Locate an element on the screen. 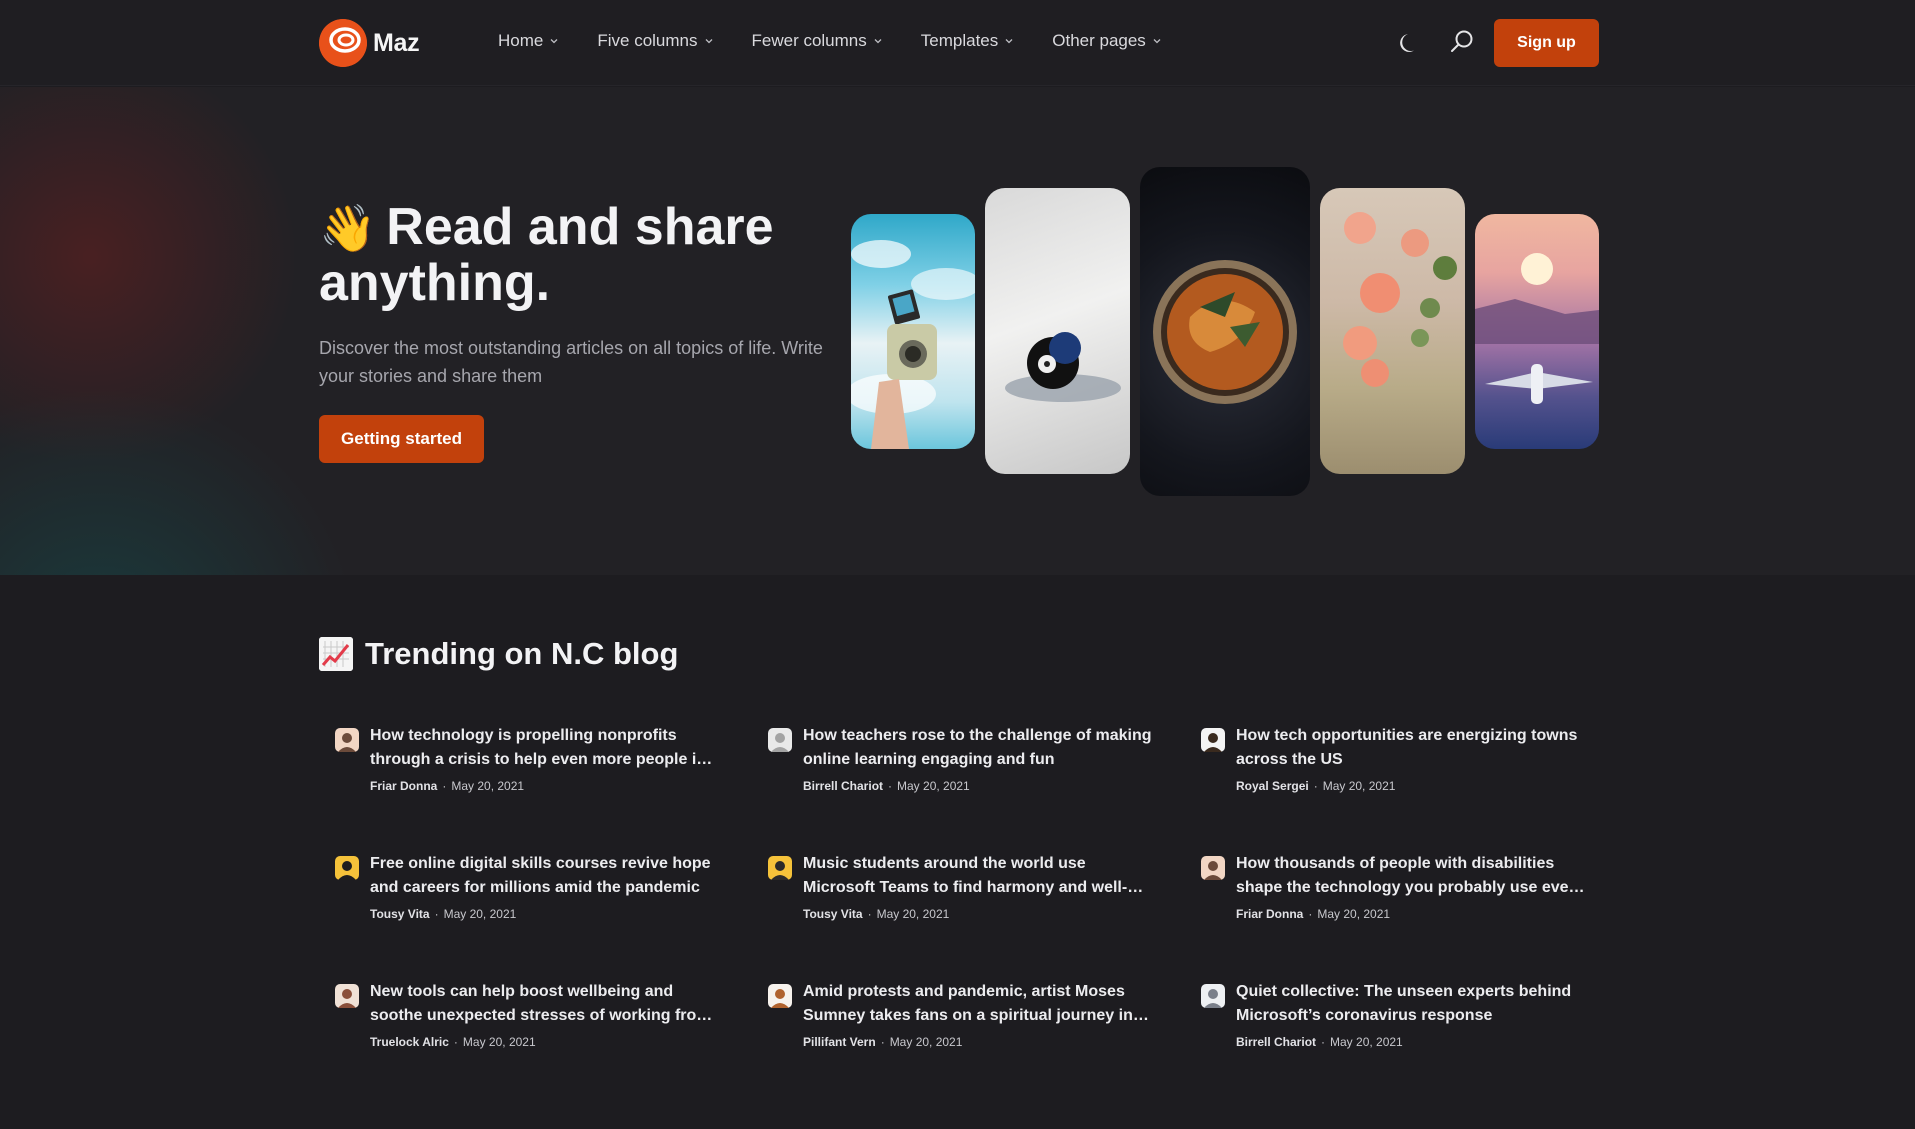 This screenshot has height=1129, width=1915. menu-item-home: Home is located at coordinates (528, 41).